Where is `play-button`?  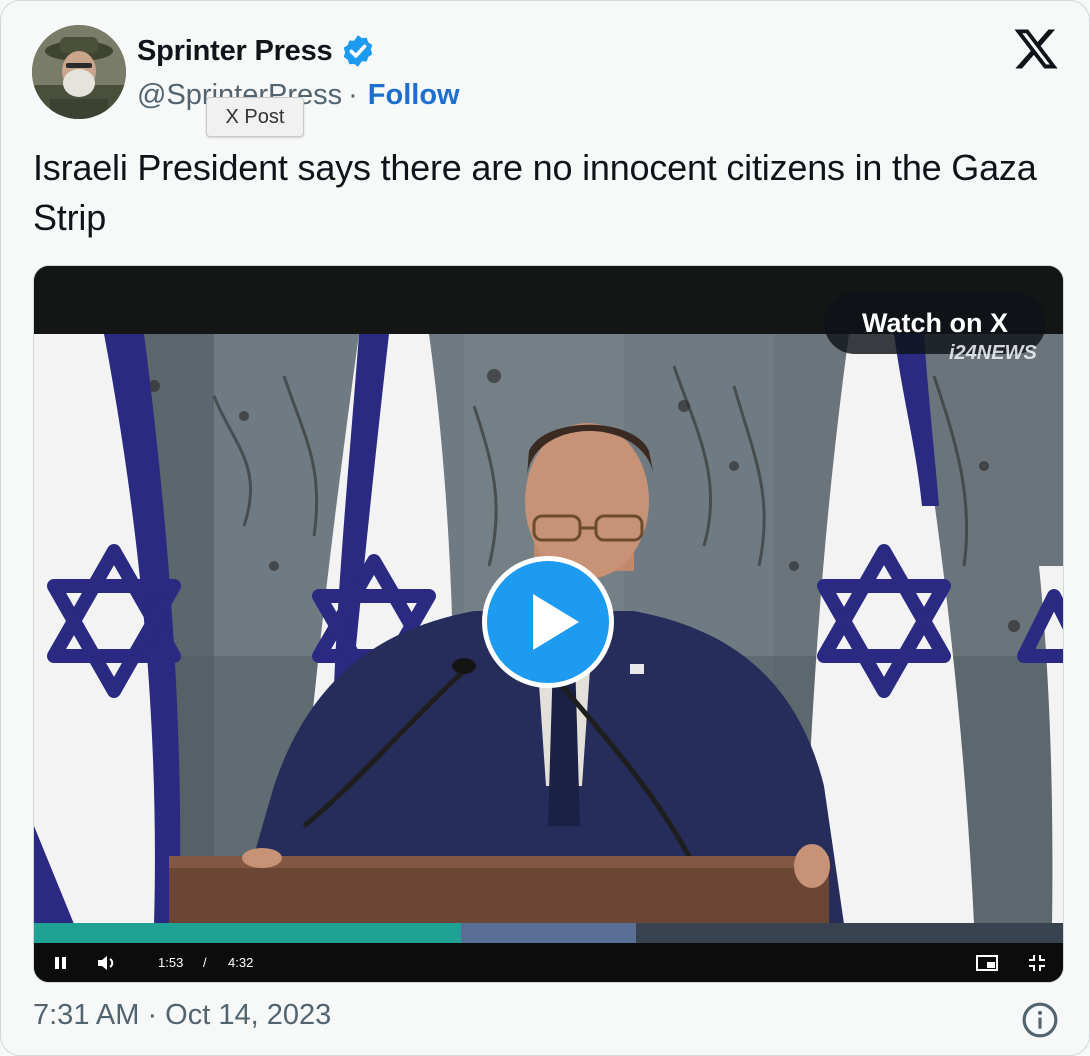 play-button is located at coordinates (548, 622).